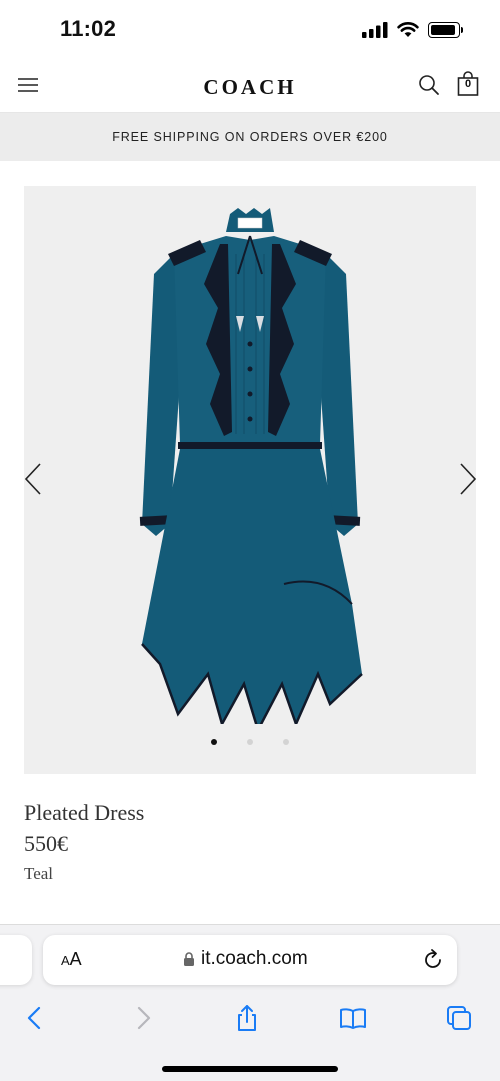 The image size is (500, 1081). I want to click on forward-chevron-icon, so click(144, 1018).